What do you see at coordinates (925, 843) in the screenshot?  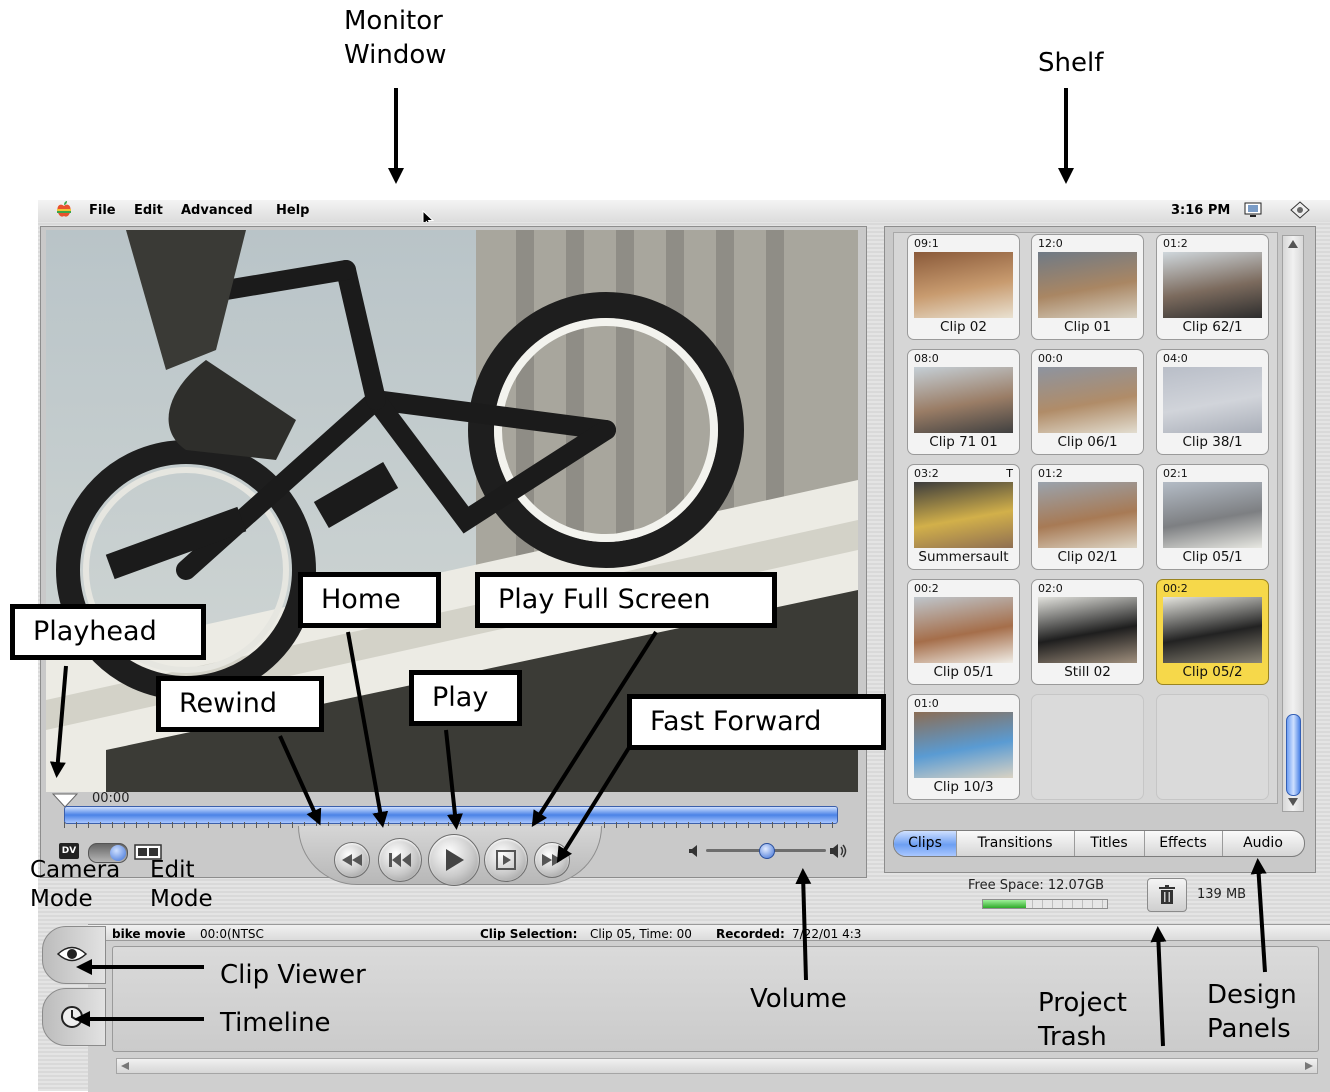 I see `tab-clips: Clips` at bounding box center [925, 843].